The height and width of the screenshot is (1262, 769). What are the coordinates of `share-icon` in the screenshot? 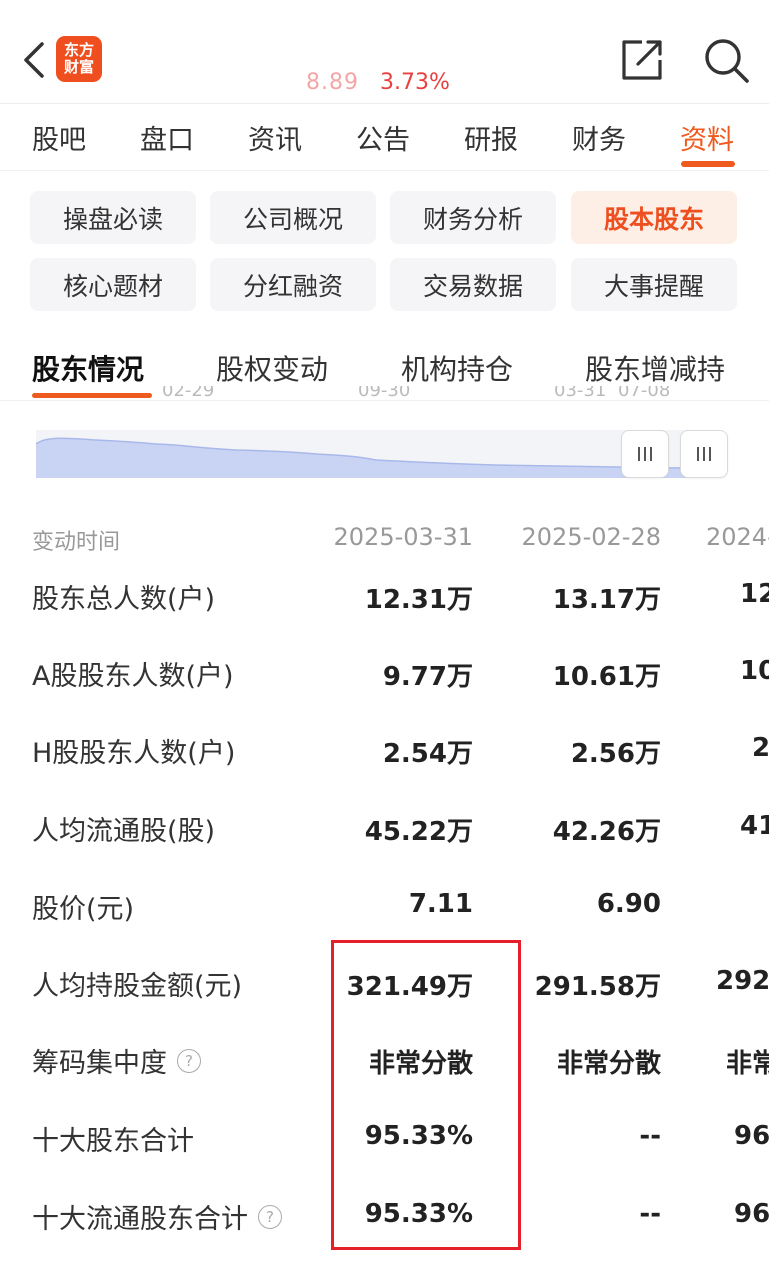 It's located at (642, 60).